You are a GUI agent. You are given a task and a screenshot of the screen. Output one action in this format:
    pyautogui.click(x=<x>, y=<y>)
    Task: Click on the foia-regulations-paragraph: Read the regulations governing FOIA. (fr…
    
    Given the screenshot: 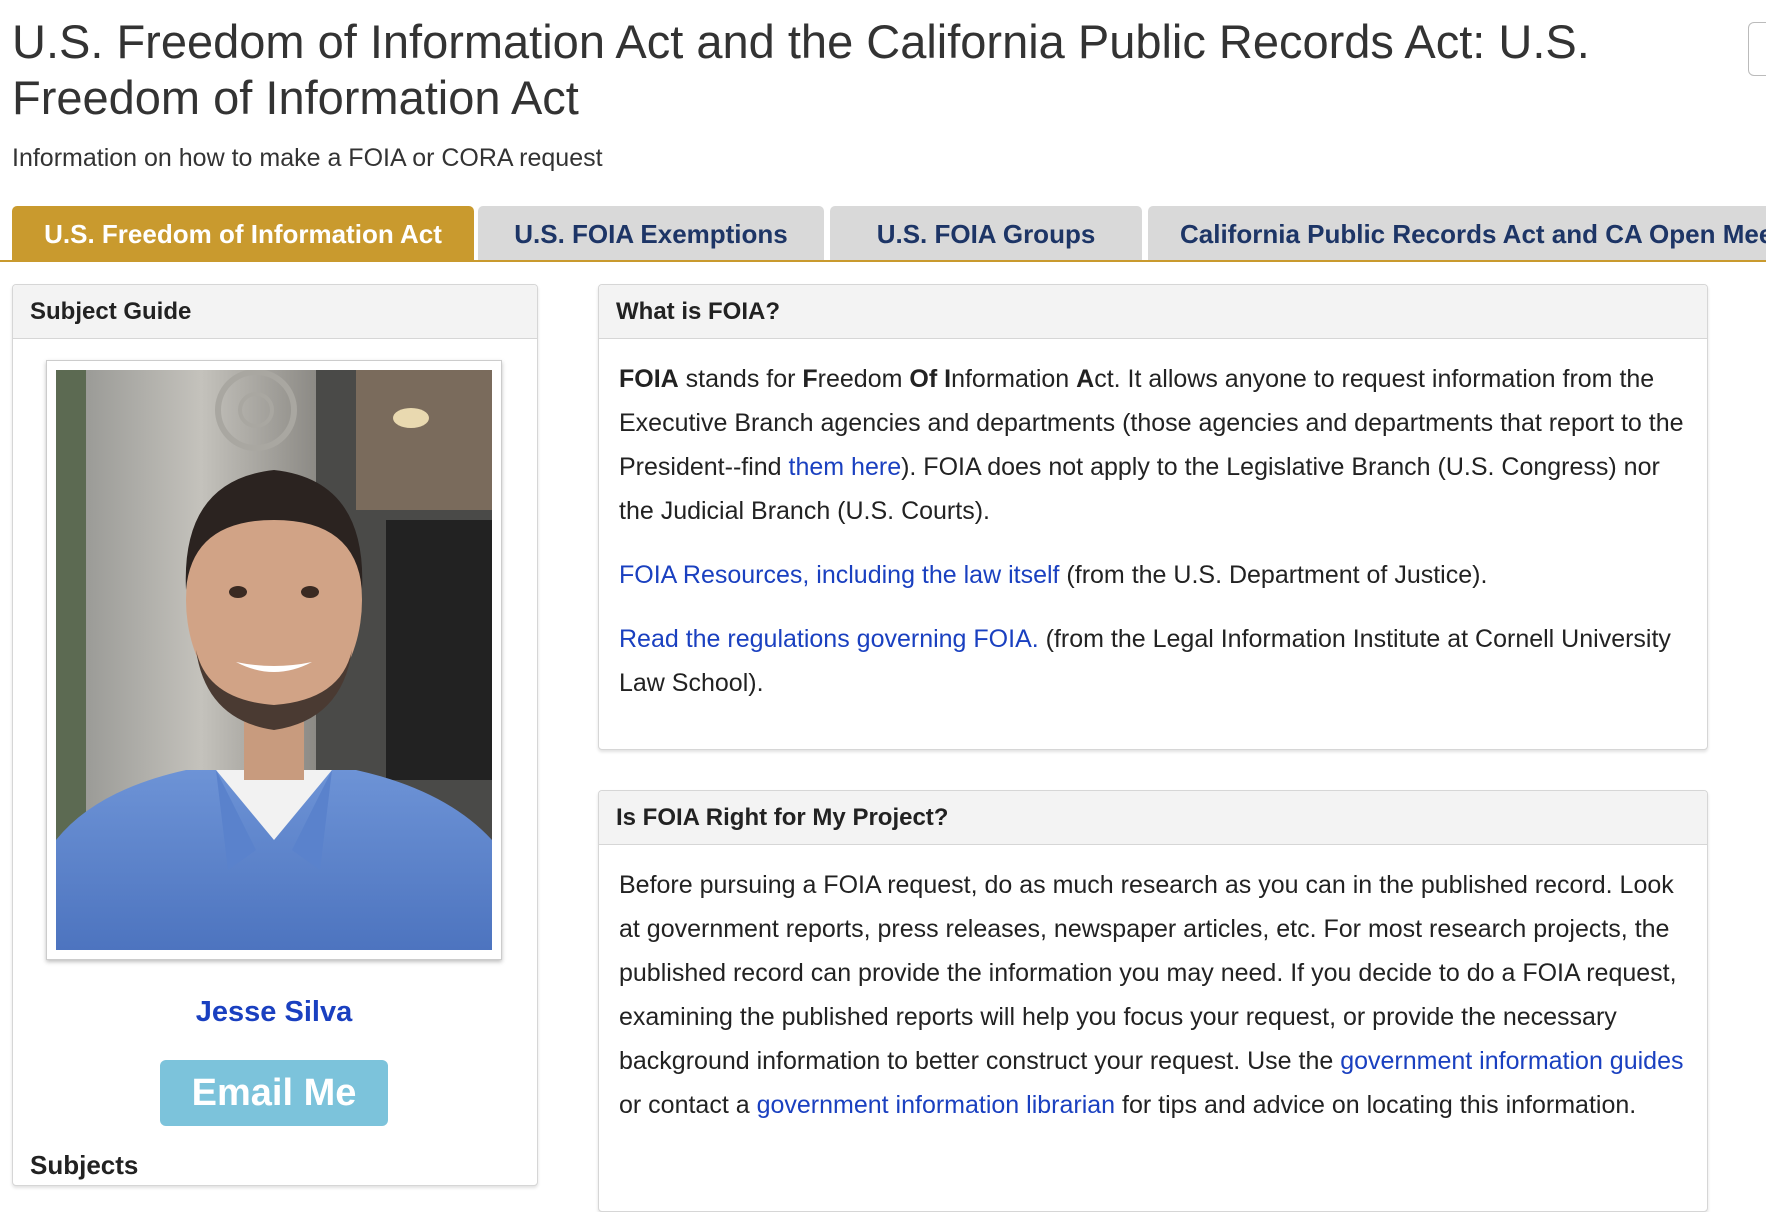 What is the action you would take?
    pyautogui.click(x=1153, y=661)
    